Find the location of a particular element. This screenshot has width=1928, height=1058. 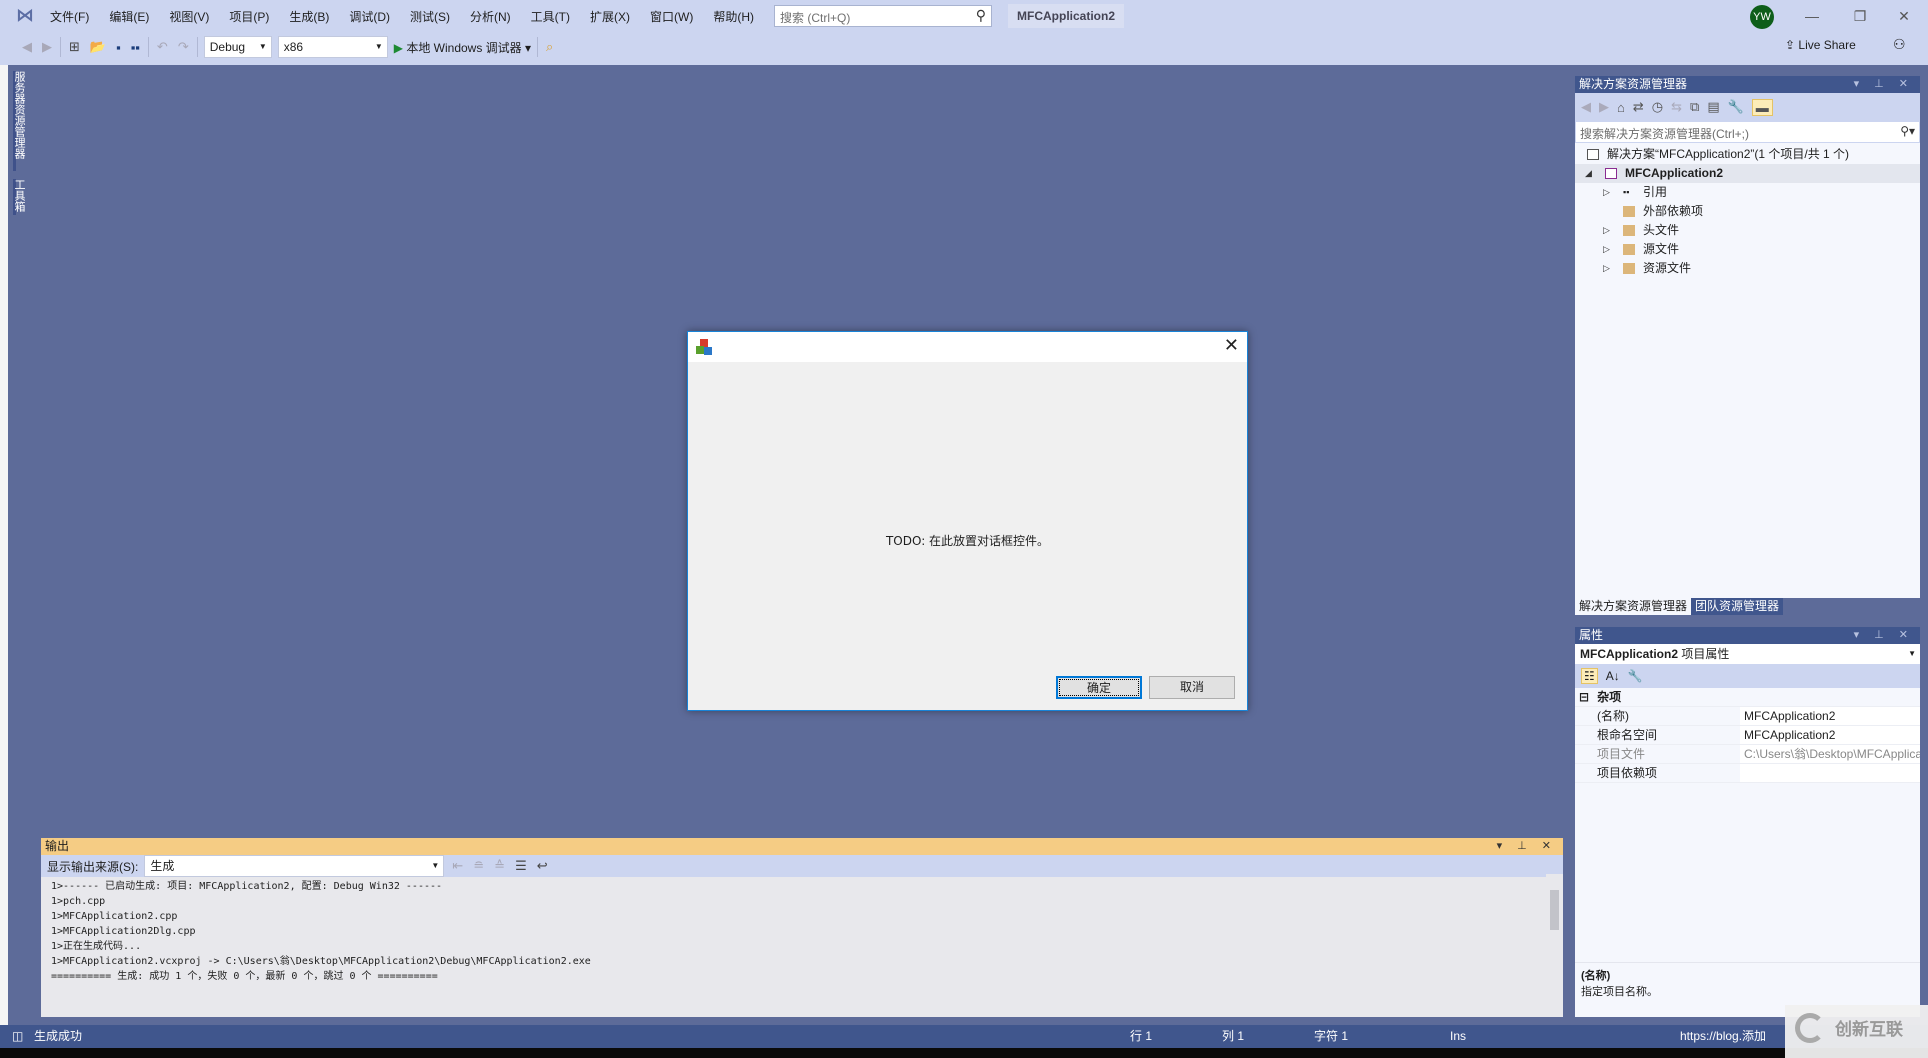

next-message-icon: ≙ is located at coordinates (499, 866).